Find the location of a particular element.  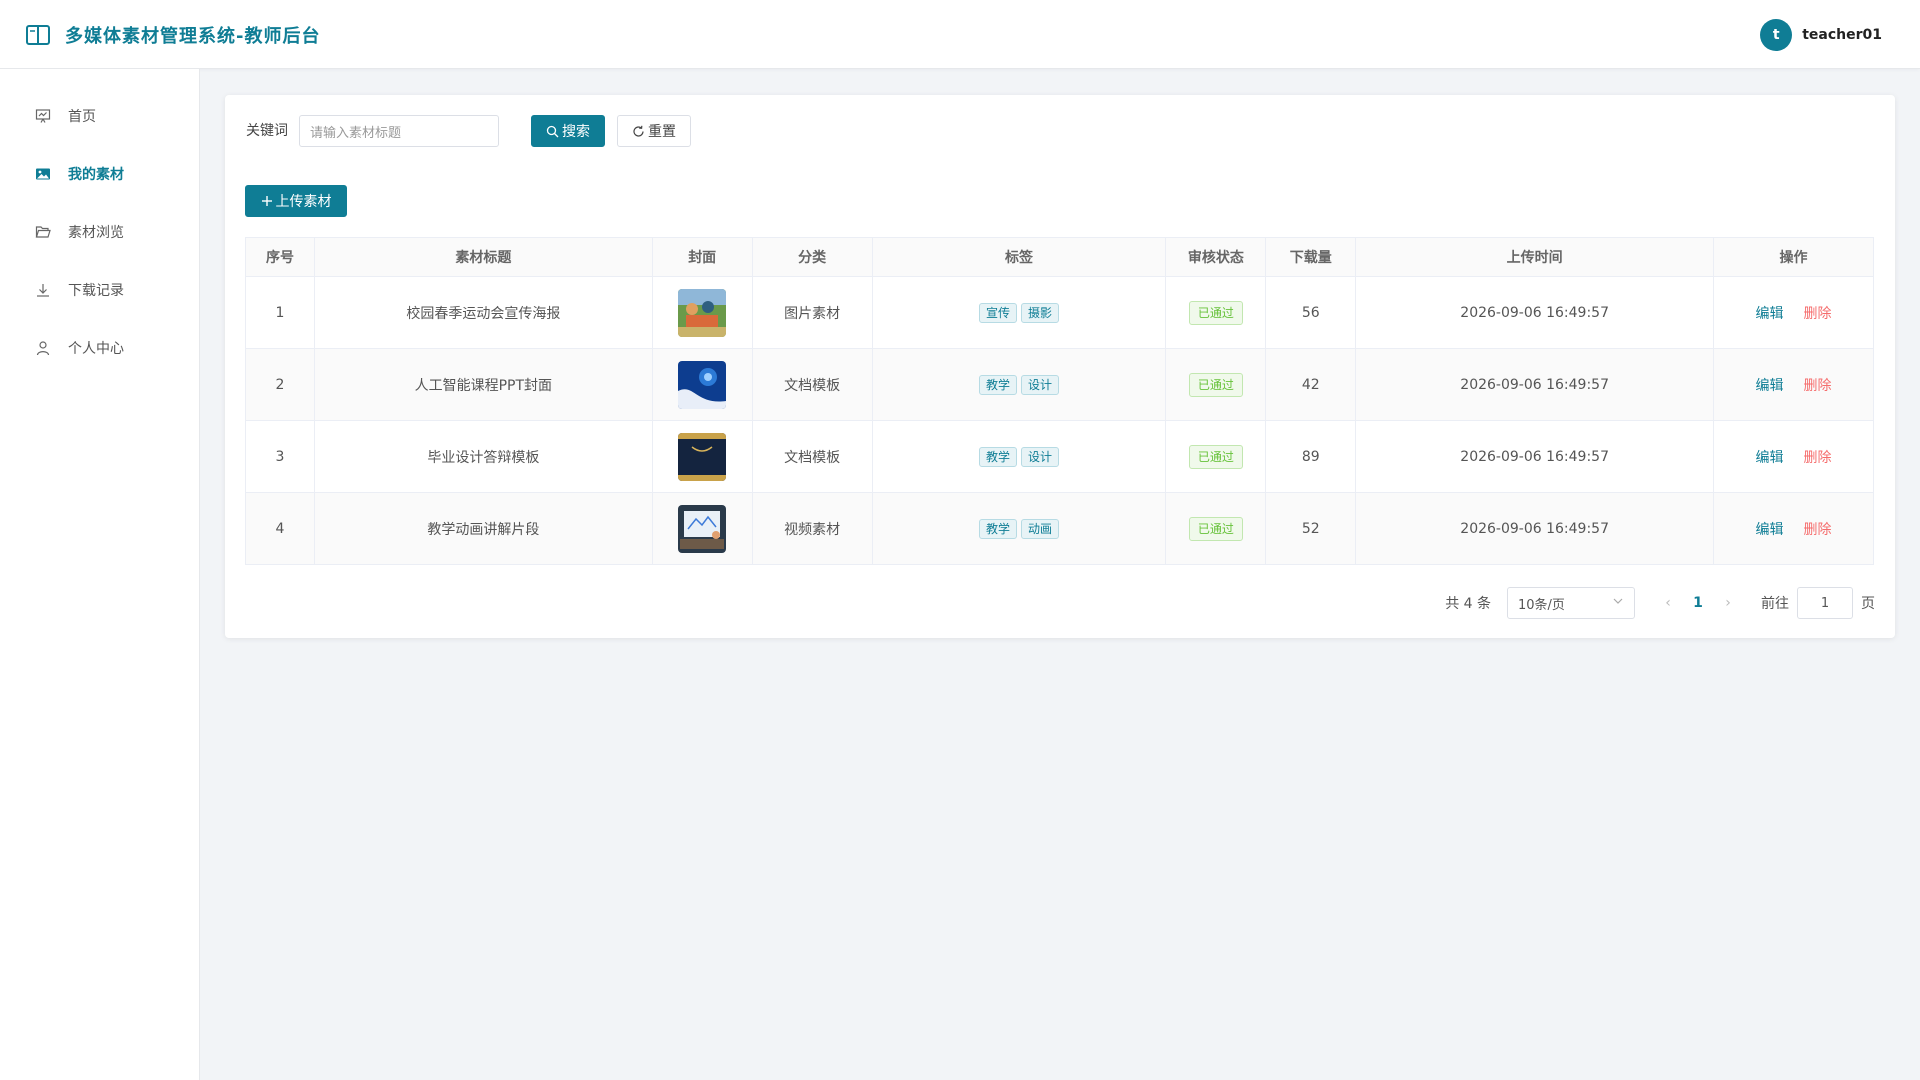

user-menu: t teacher01 is located at coordinates (1821, 34).